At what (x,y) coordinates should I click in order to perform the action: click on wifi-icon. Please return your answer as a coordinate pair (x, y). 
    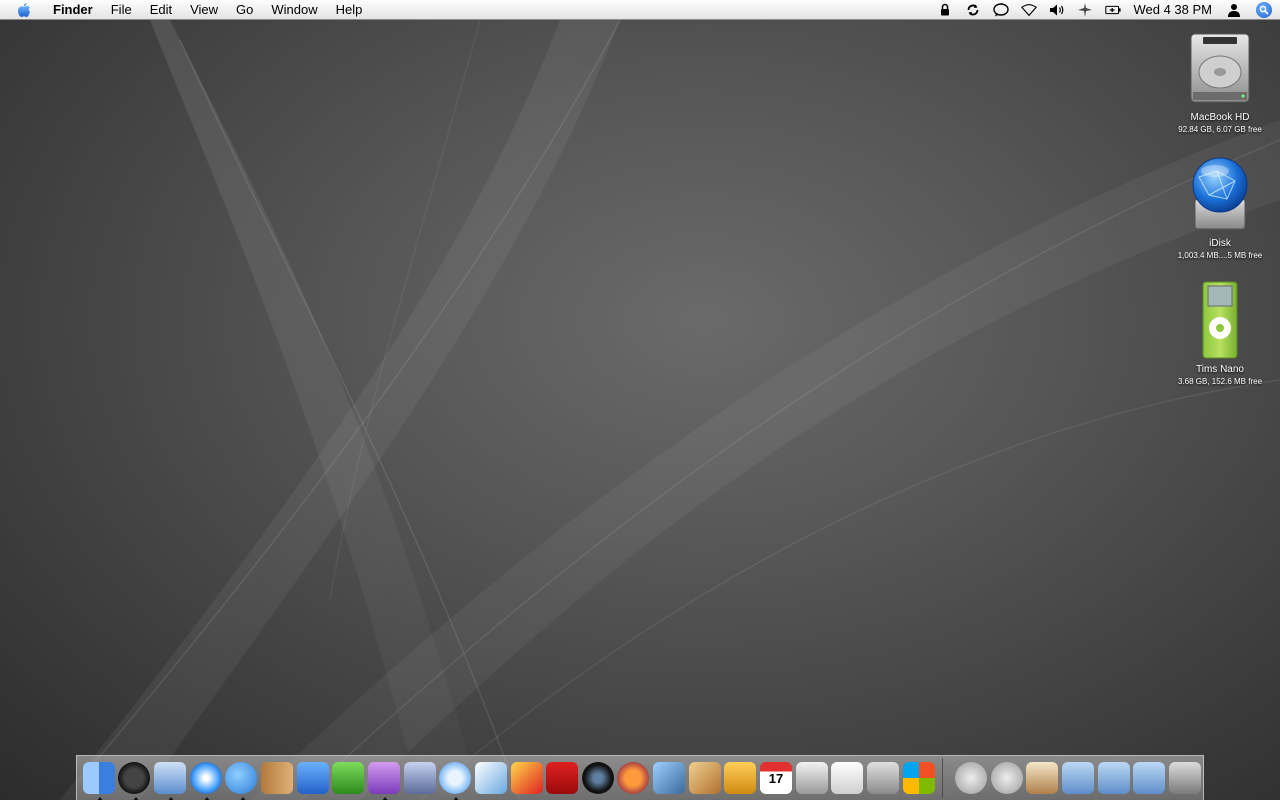
    Looking at the image, I should click on (1029, 10).